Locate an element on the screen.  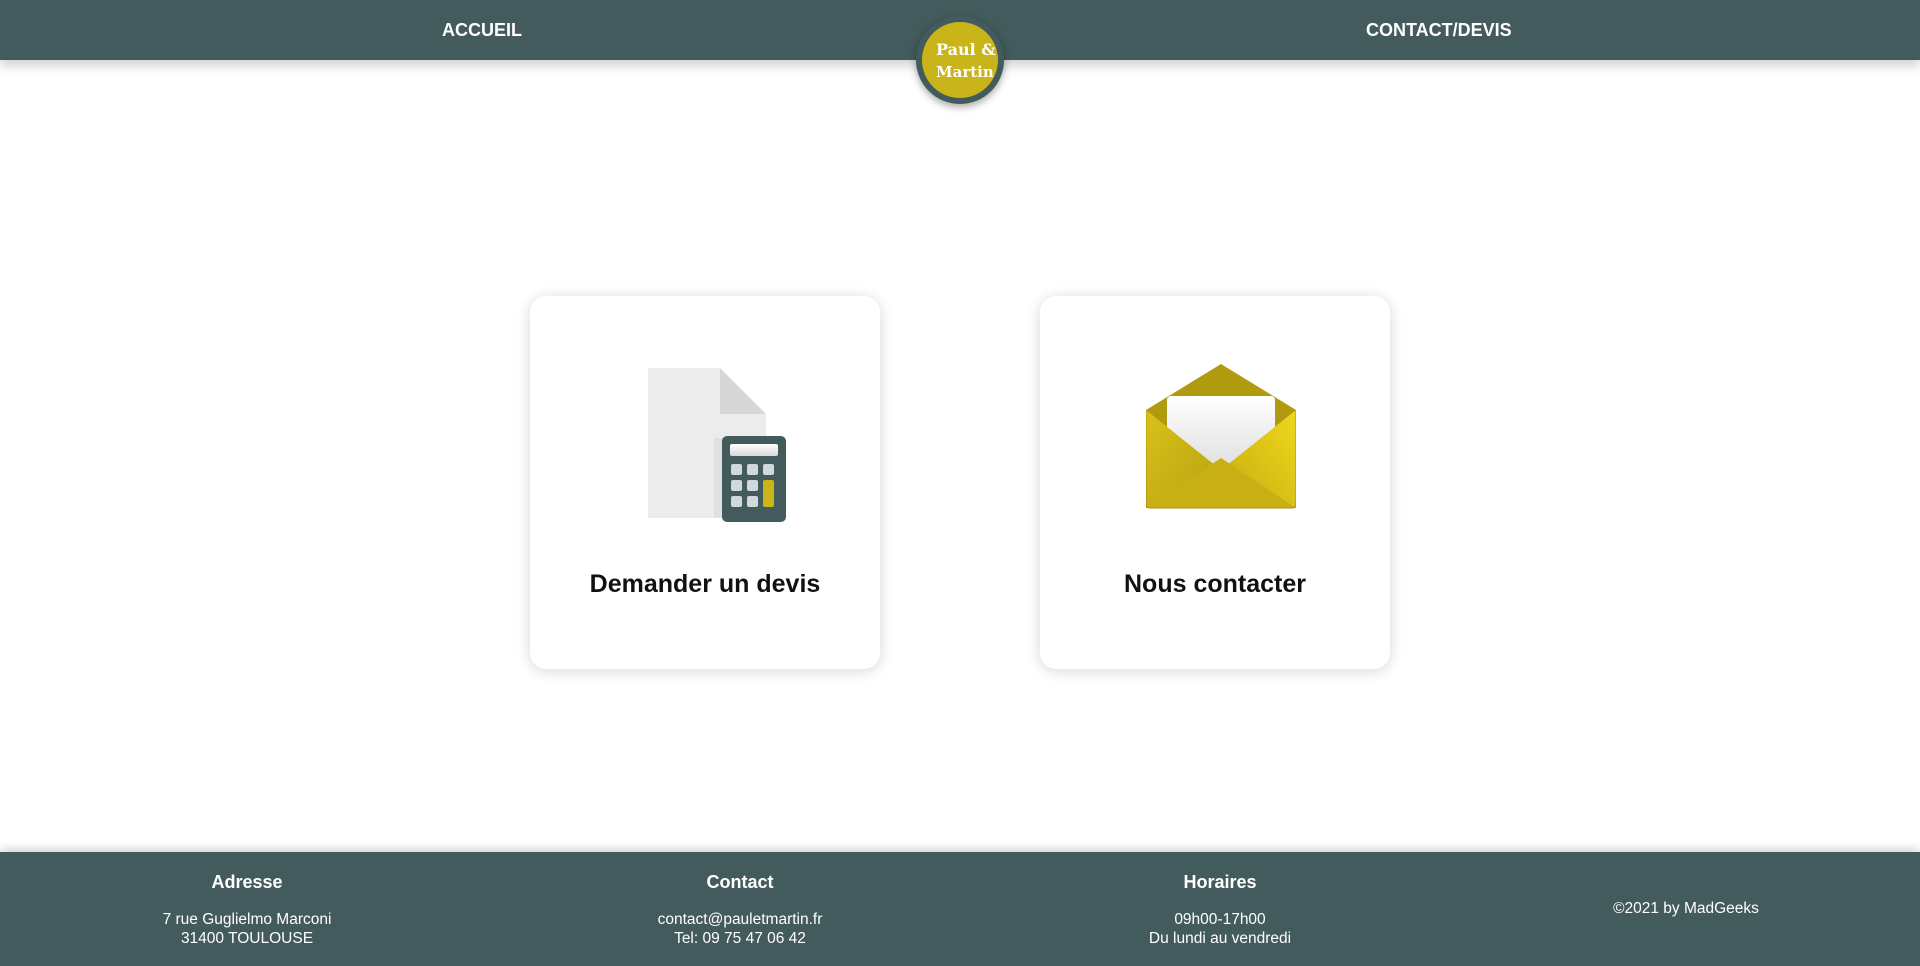
logo-badge: Paul & Martin is located at coordinates (960, 60).